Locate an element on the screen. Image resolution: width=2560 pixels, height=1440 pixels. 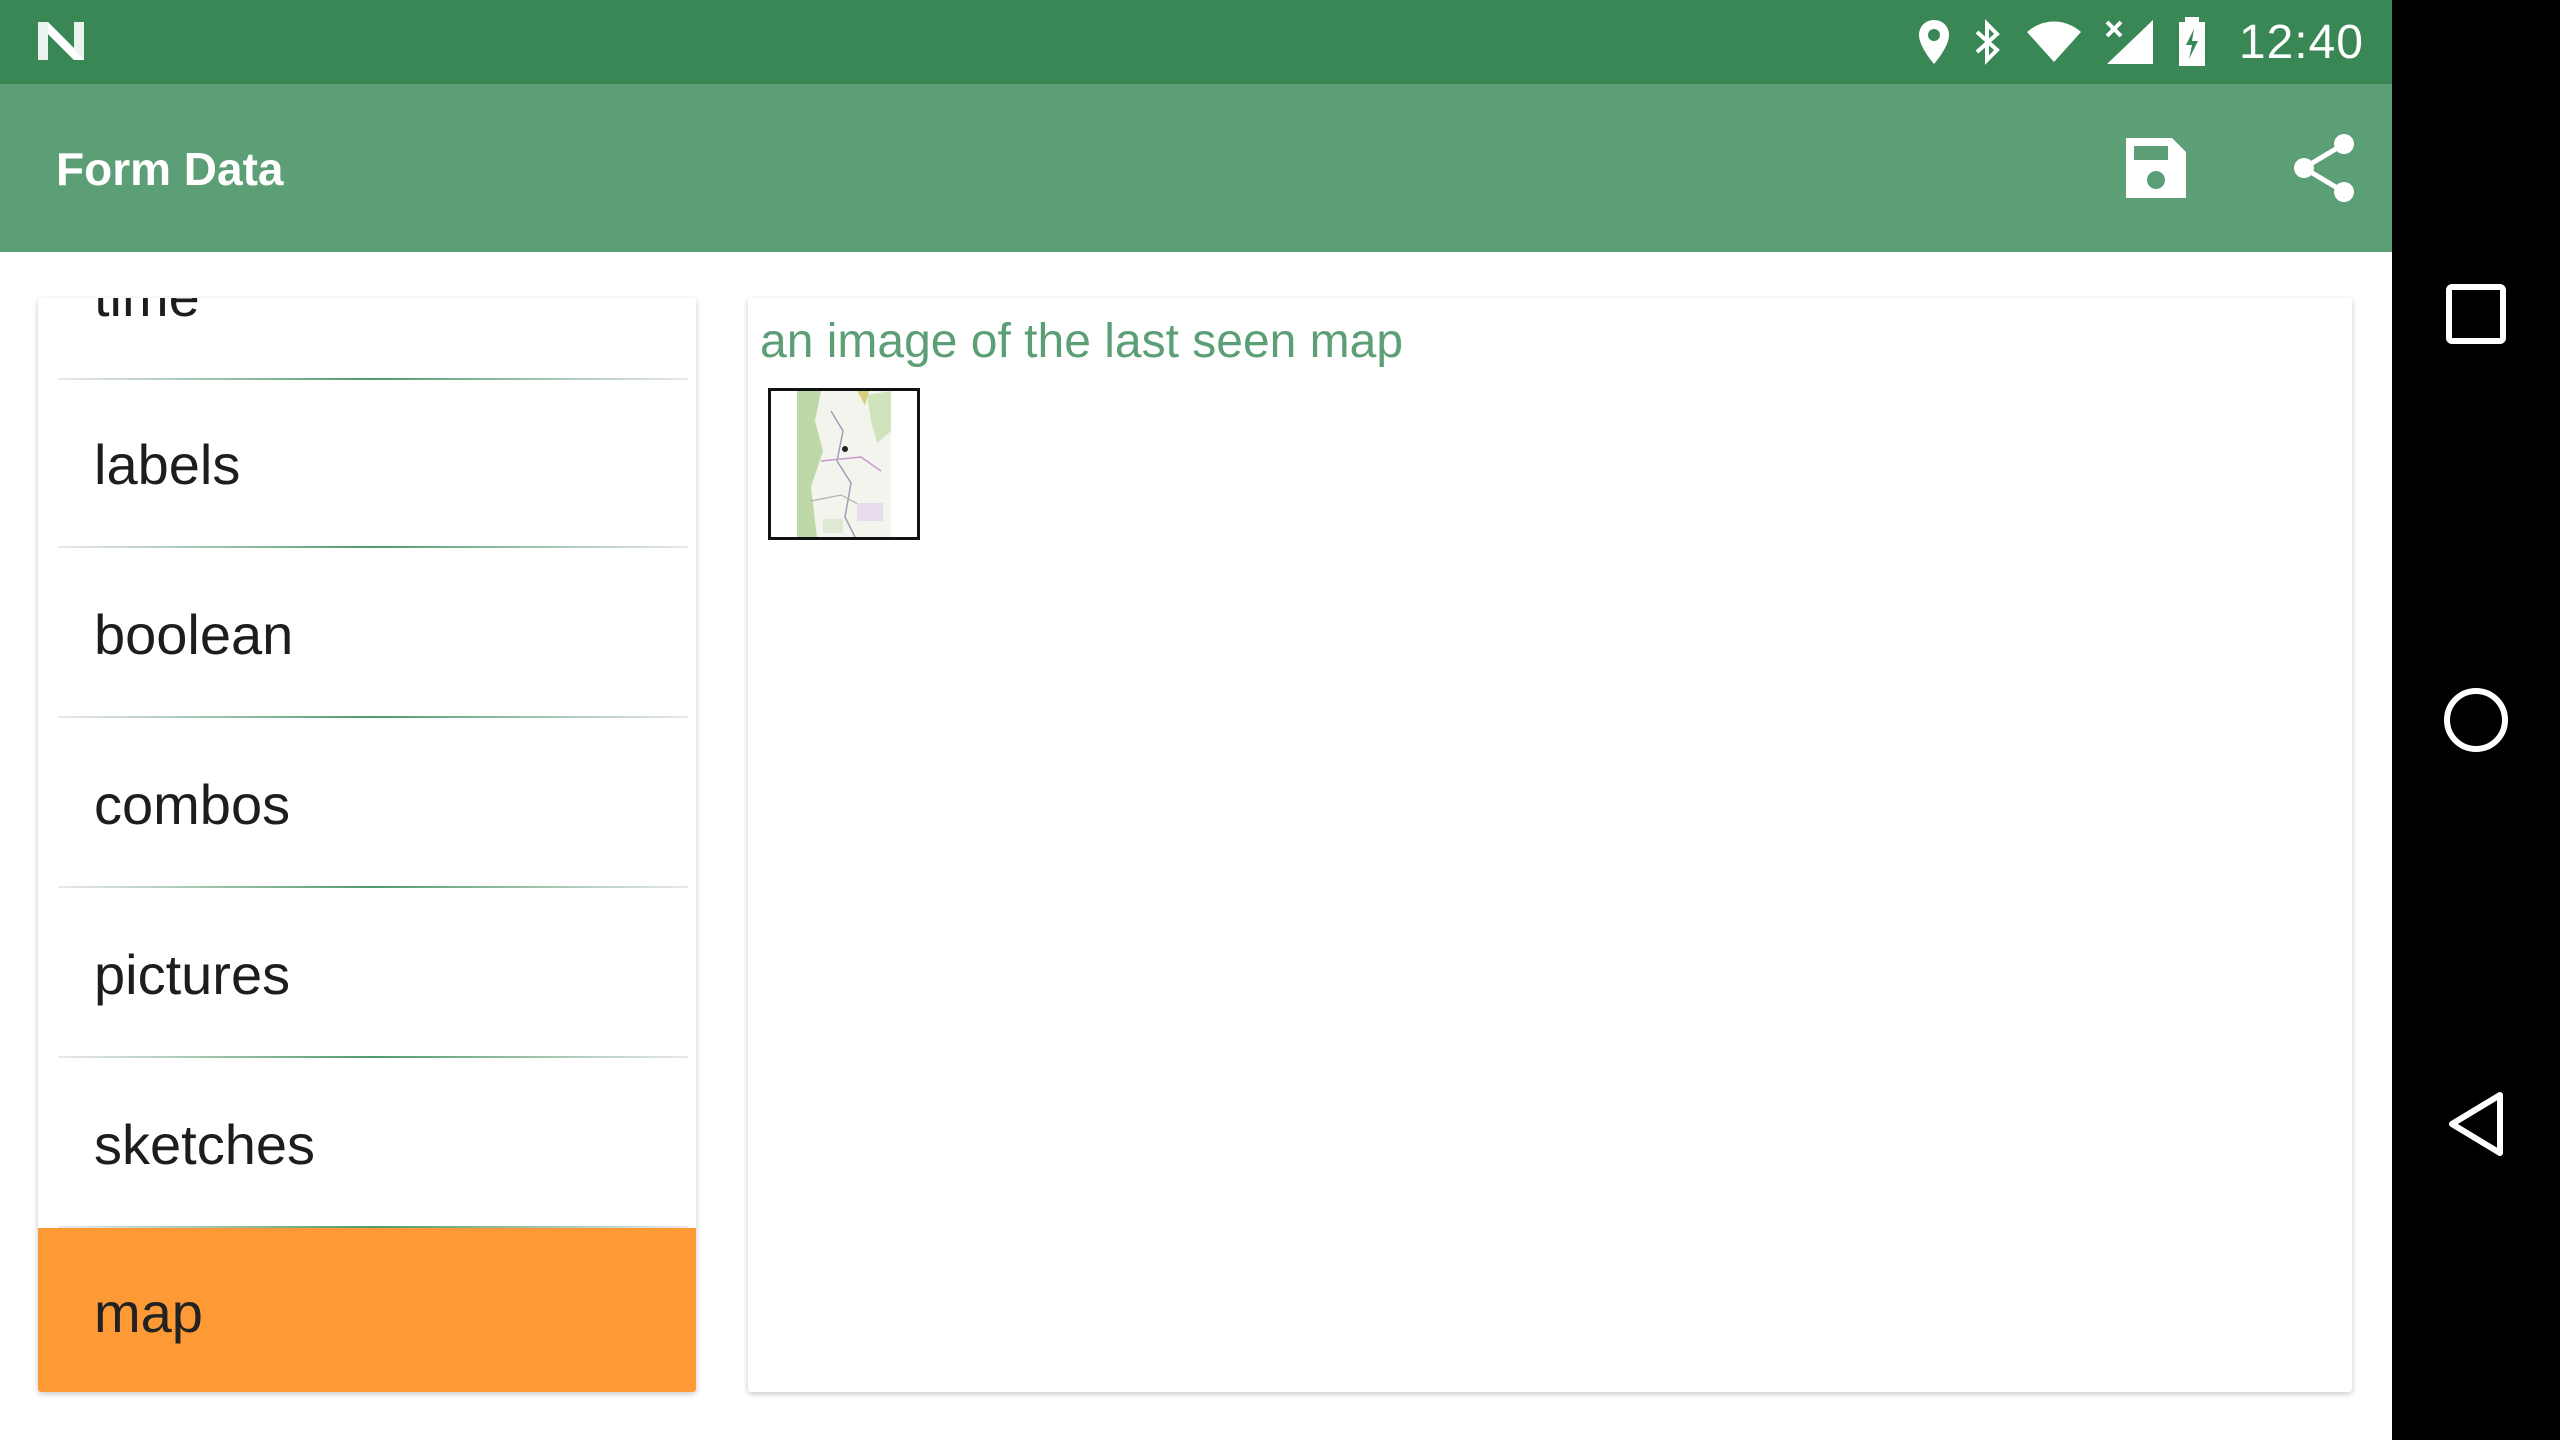
list-item-sketches: sketches is located at coordinates (367, 1144).